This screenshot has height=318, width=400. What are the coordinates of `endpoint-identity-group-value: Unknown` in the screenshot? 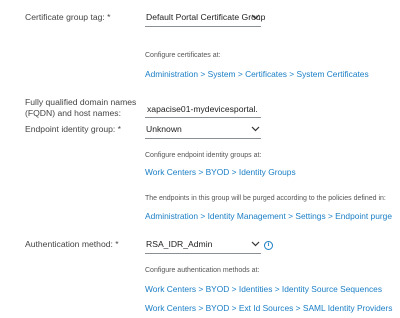 It's located at (164, 129).